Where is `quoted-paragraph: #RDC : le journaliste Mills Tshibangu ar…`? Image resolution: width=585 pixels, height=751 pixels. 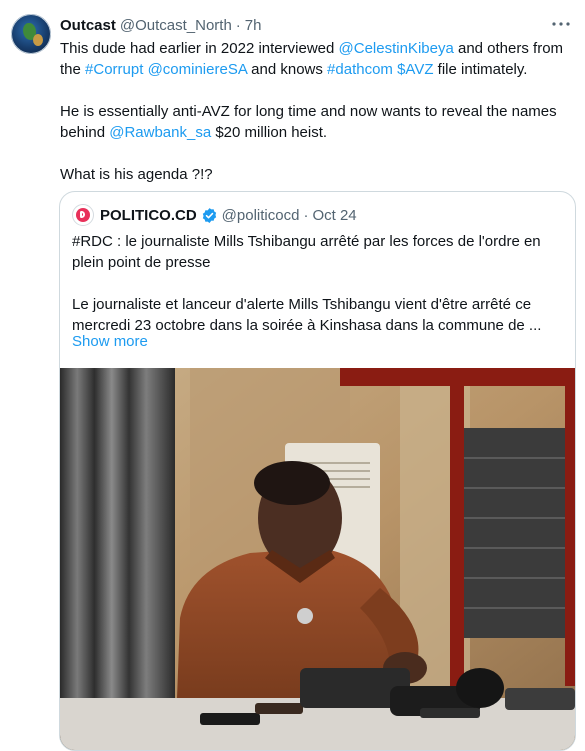 quoted-paragraph: #RDC : le journaliste Mills Tshibangu ar… is located at coordinates (306, 252).